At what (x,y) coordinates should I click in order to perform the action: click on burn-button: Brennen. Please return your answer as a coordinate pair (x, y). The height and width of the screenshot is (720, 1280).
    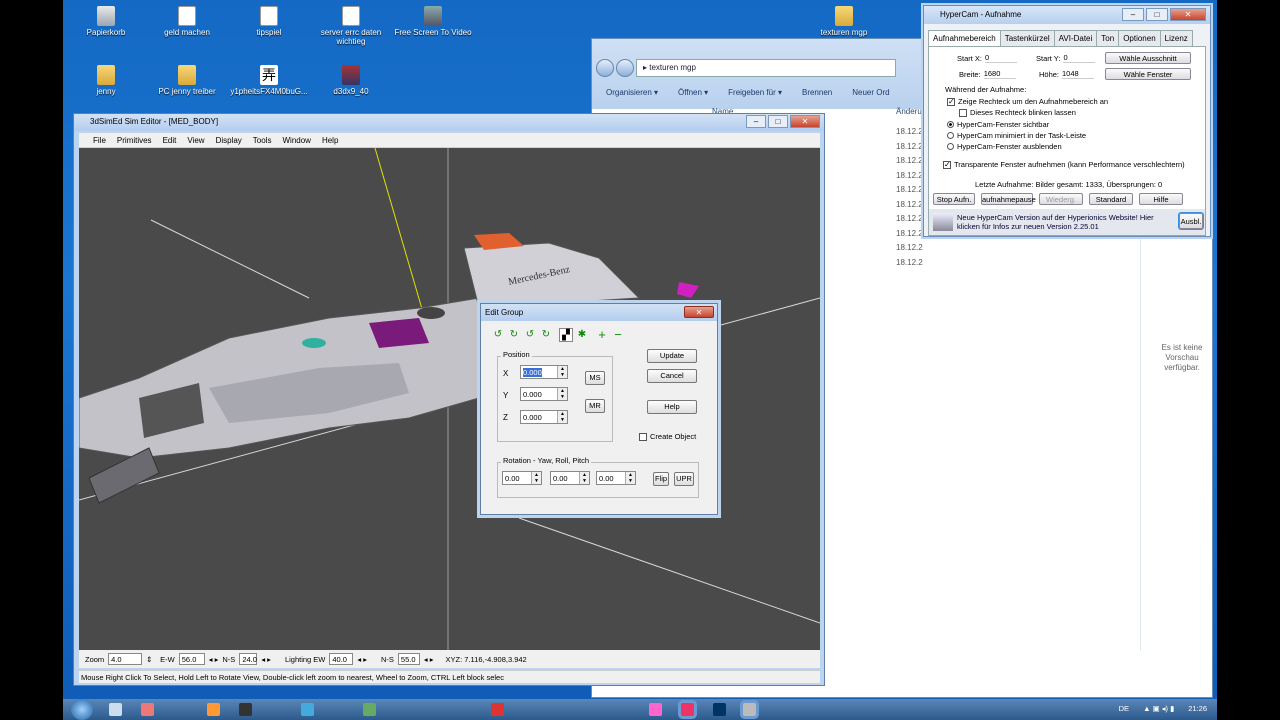
    Looking at the image, I should click on (817, 94).